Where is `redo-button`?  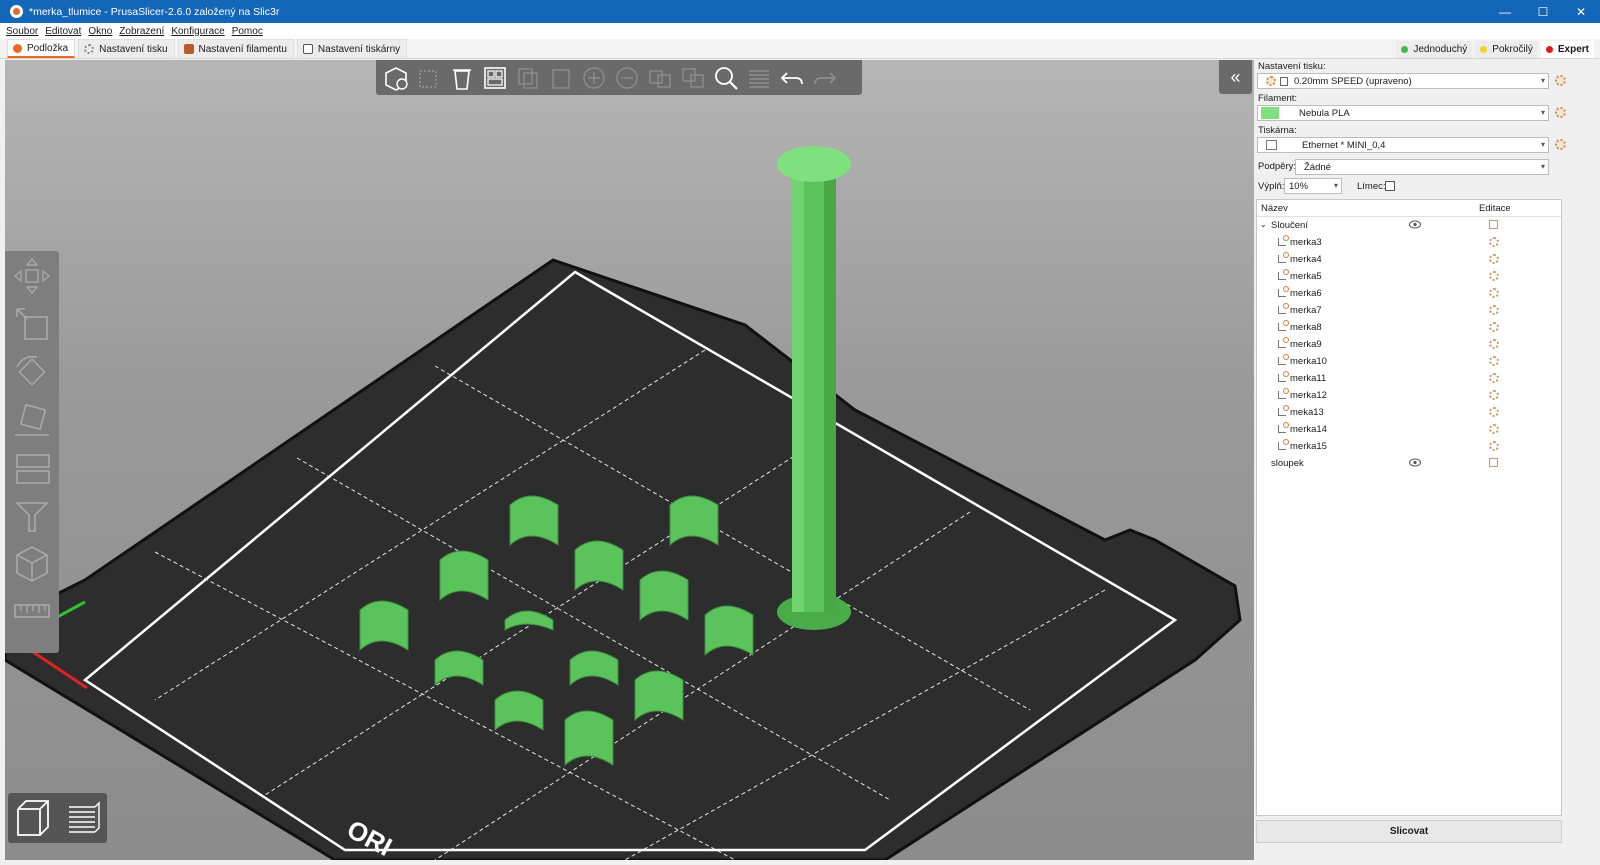 redo-button is located at coordinates (825, 78).